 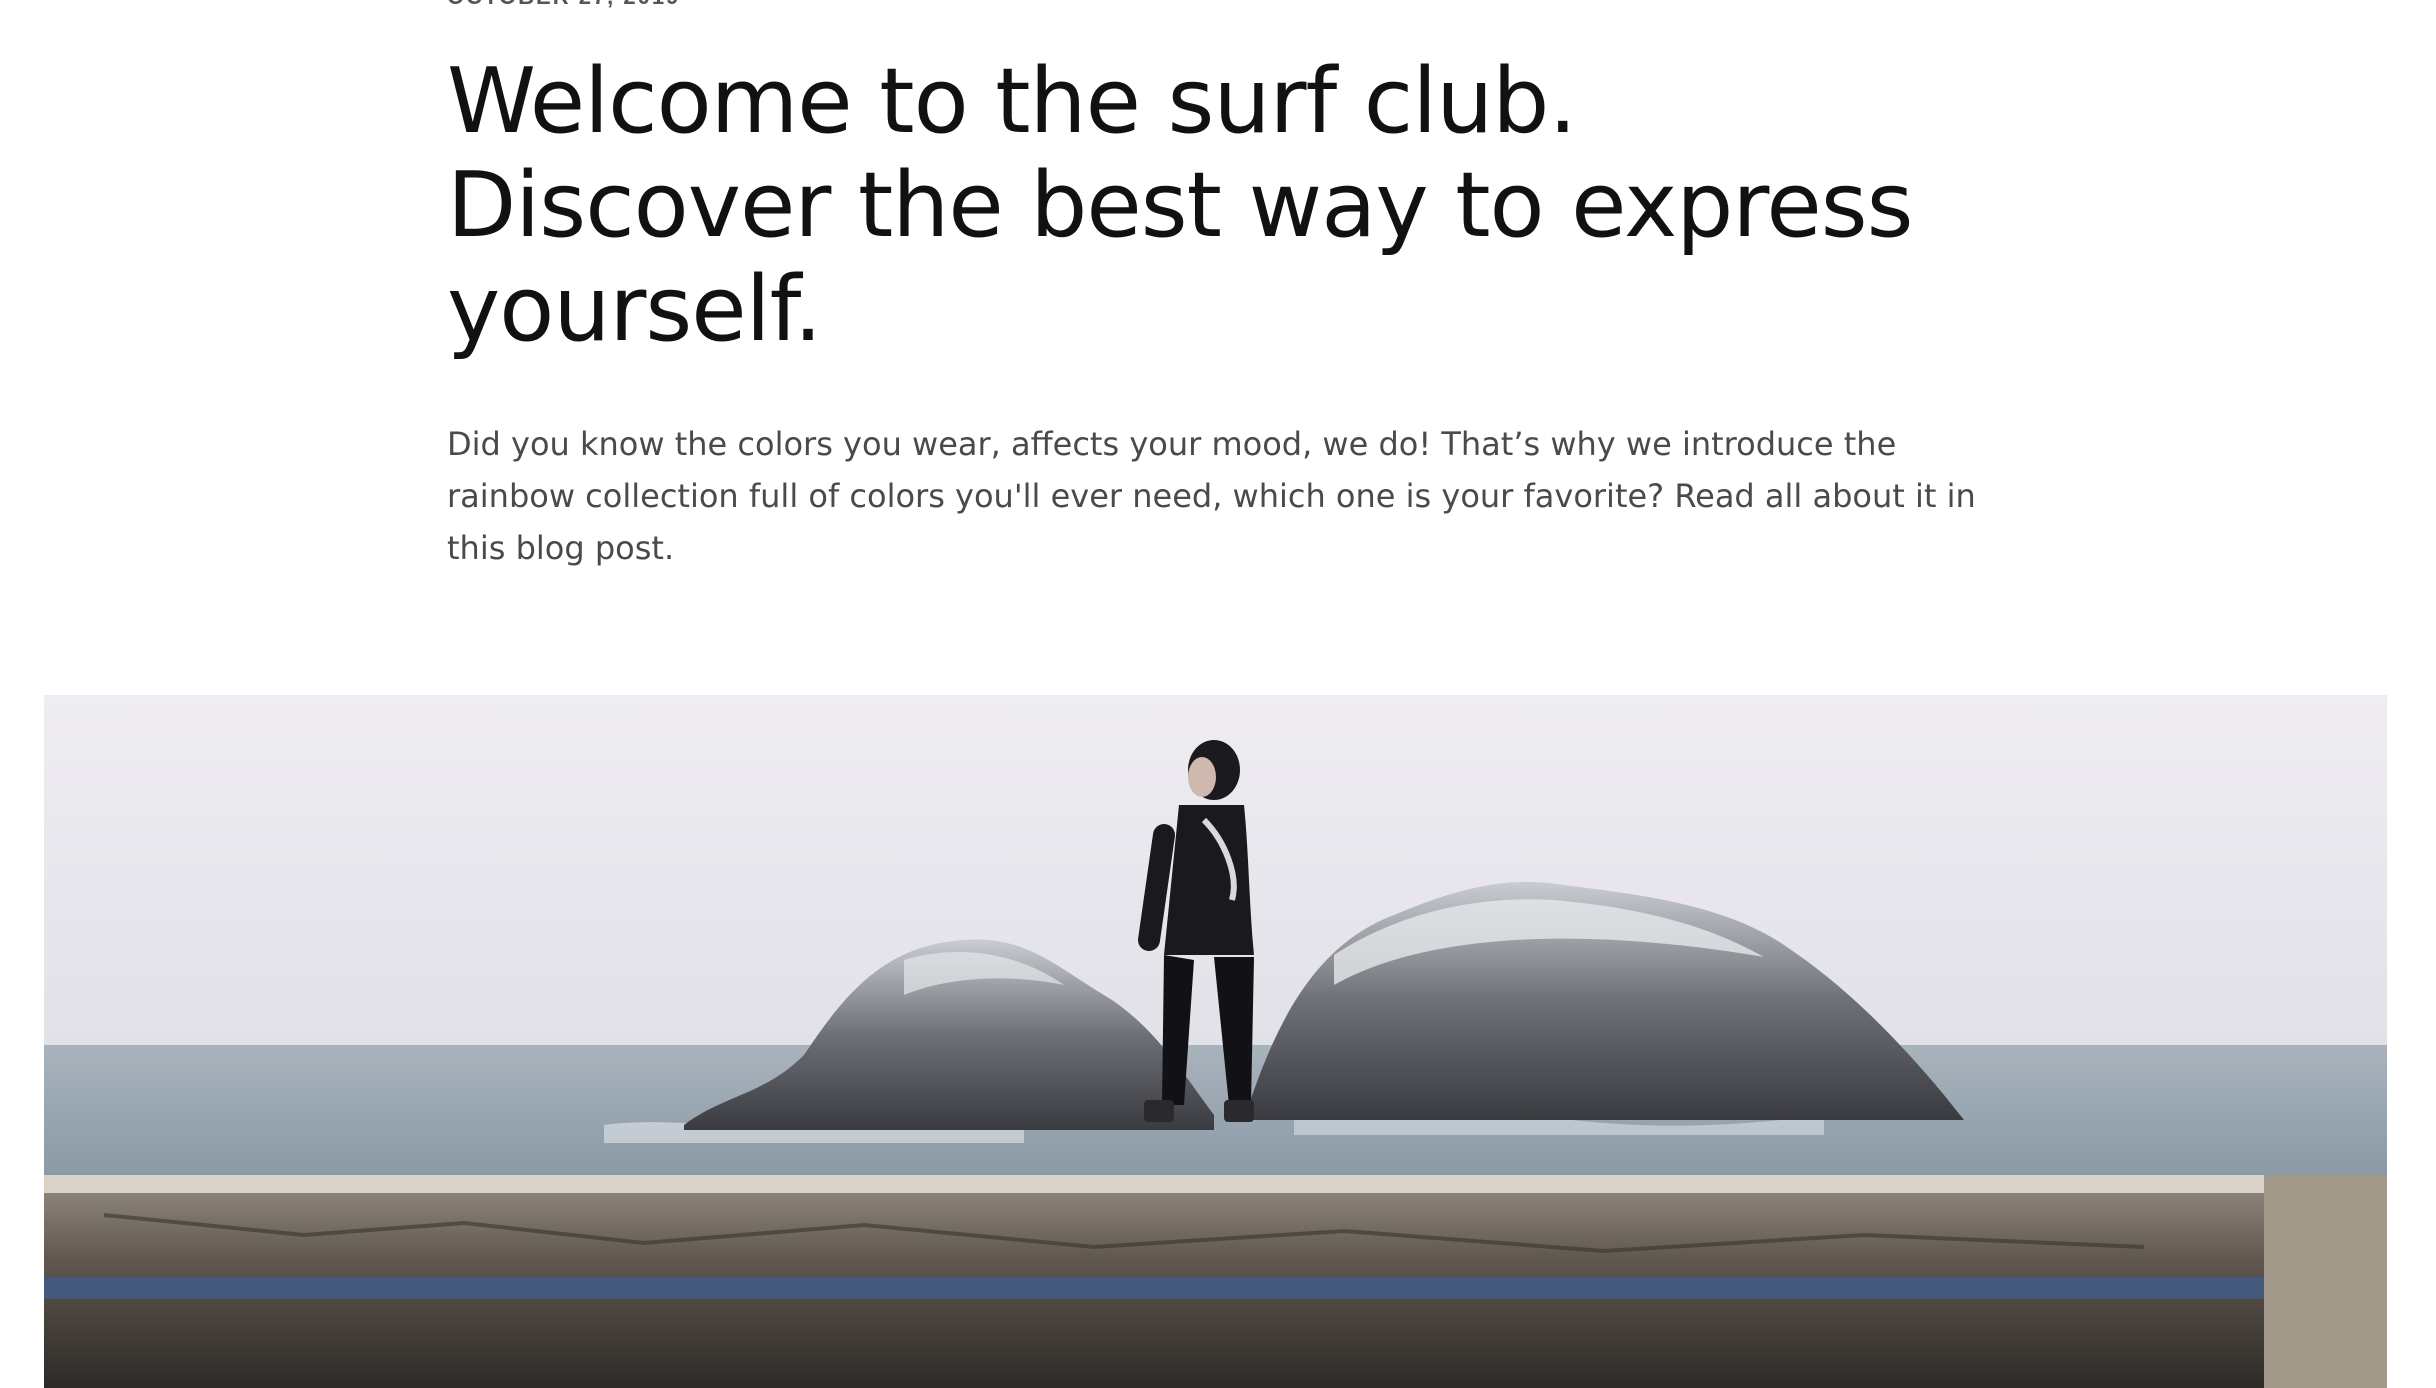 I want to click on post-title-line: Welcome to the surf club., so click(x=1012, y=101).